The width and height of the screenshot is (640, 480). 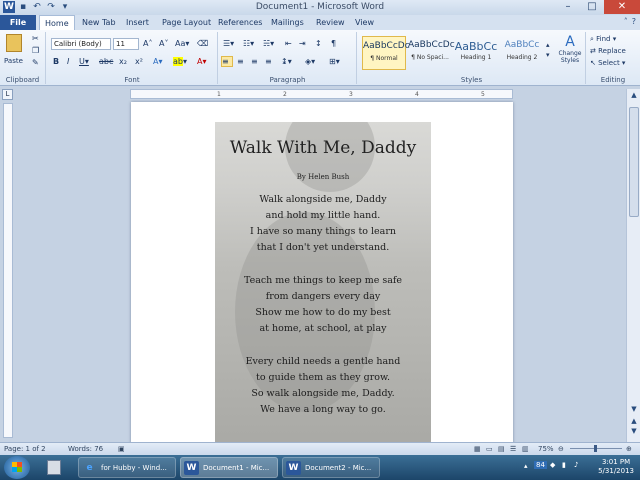 What do you see at coordinates (14, 43) in the screenshot?
I see `paste-icon` at bounding box center [14, 43].